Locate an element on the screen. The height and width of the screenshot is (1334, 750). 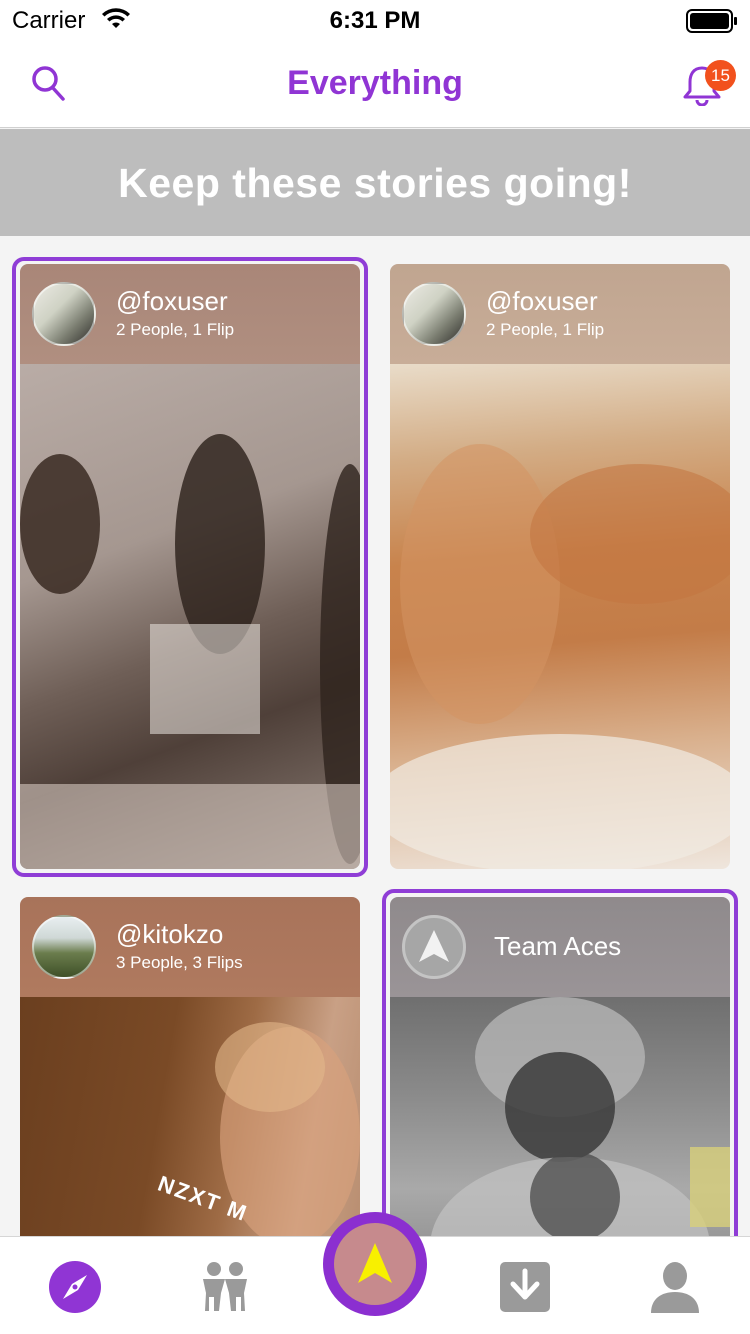
card-meta: 3 People, 3 Flips is located at coordinates (179, 962).